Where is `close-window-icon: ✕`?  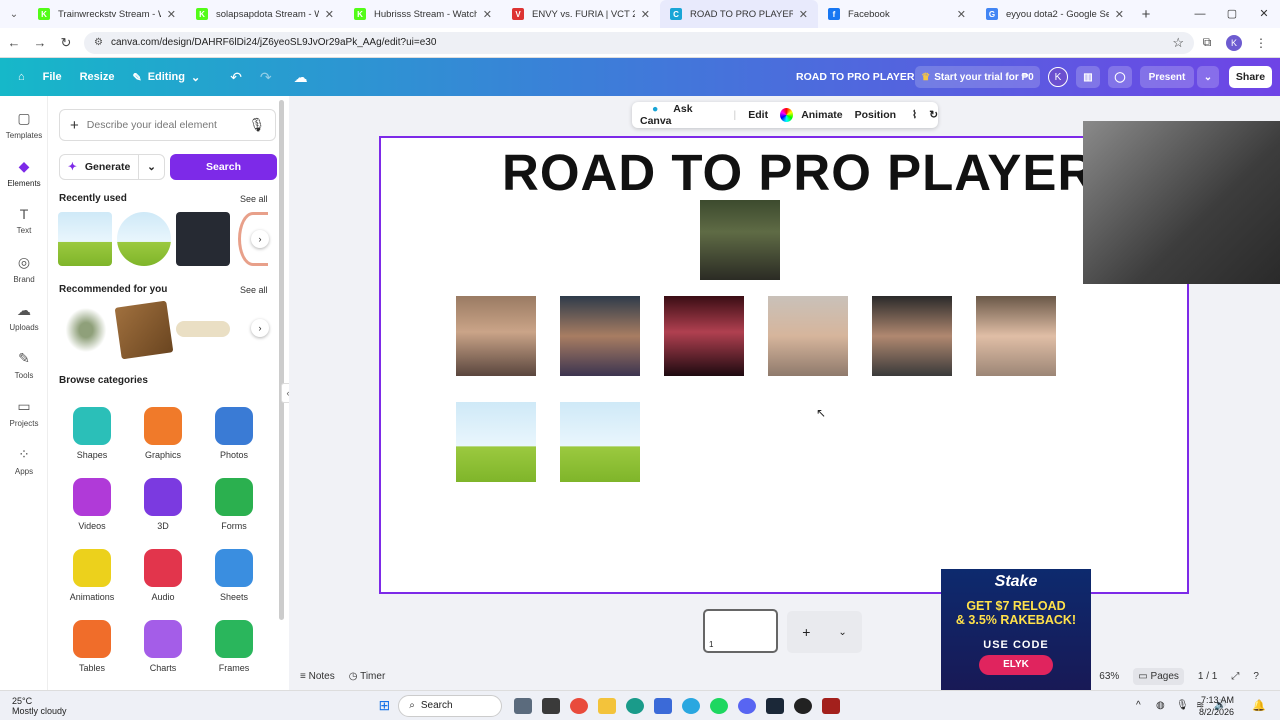
close-window-icon: ✕ is located at coordinates (1264, 14).